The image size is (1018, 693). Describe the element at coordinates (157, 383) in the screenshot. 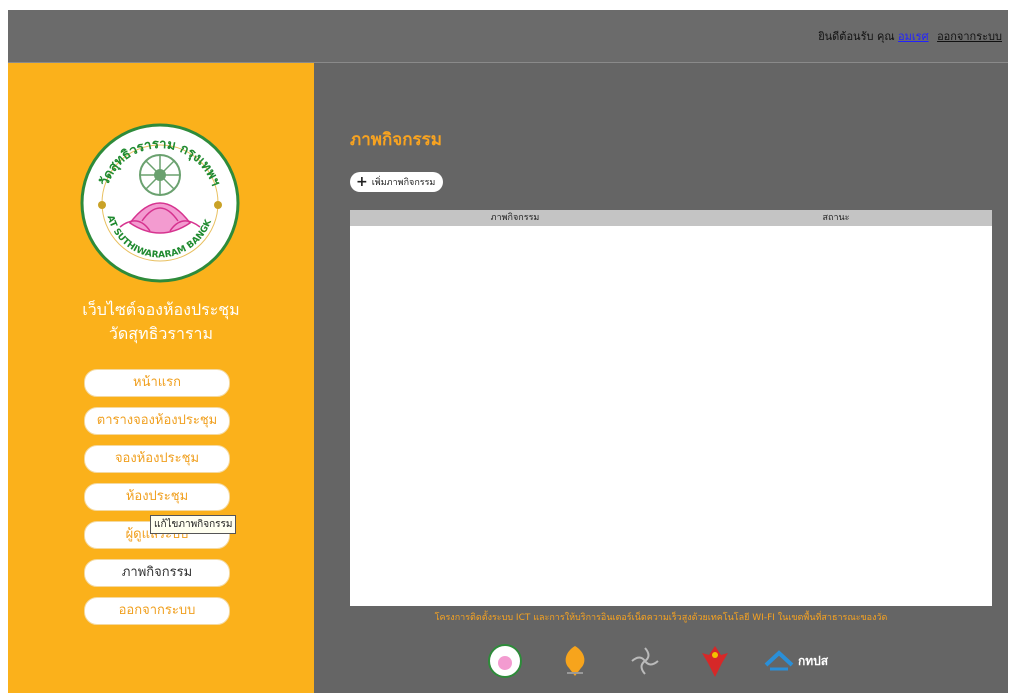

I see `nav-home: หน้าแรก` at that location.